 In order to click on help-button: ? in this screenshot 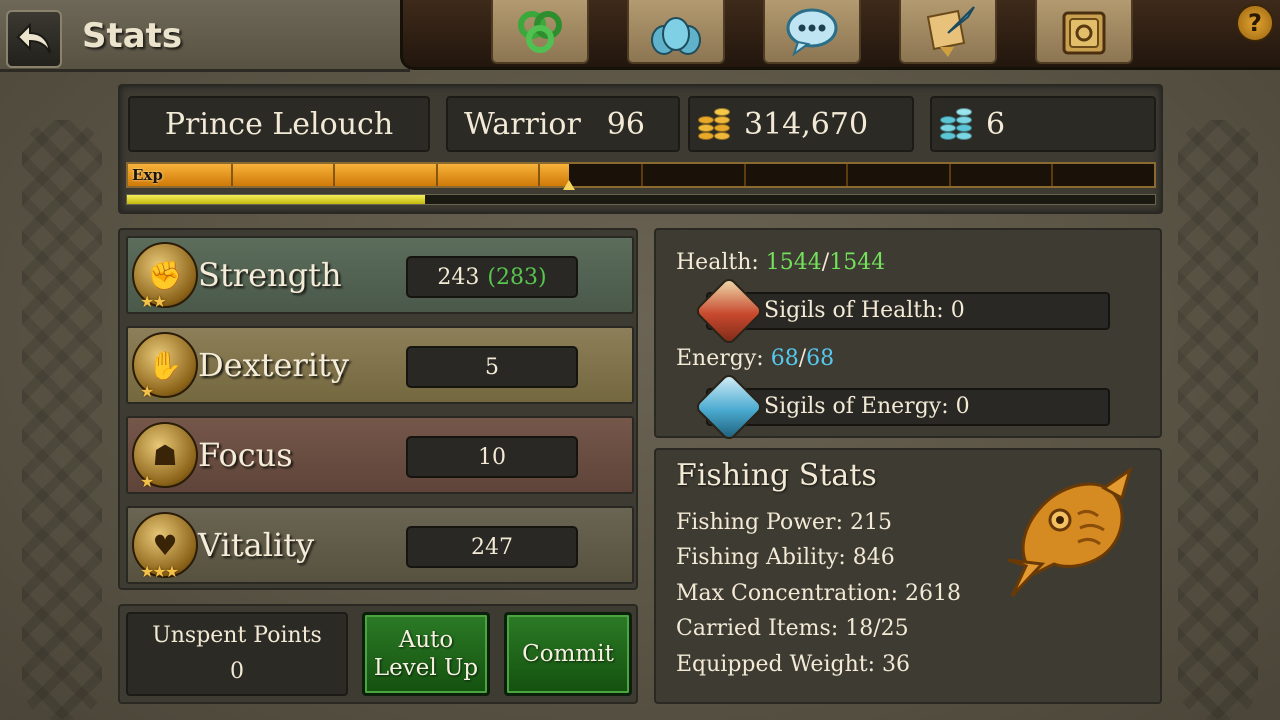, I will do `click(1255, 23)`.